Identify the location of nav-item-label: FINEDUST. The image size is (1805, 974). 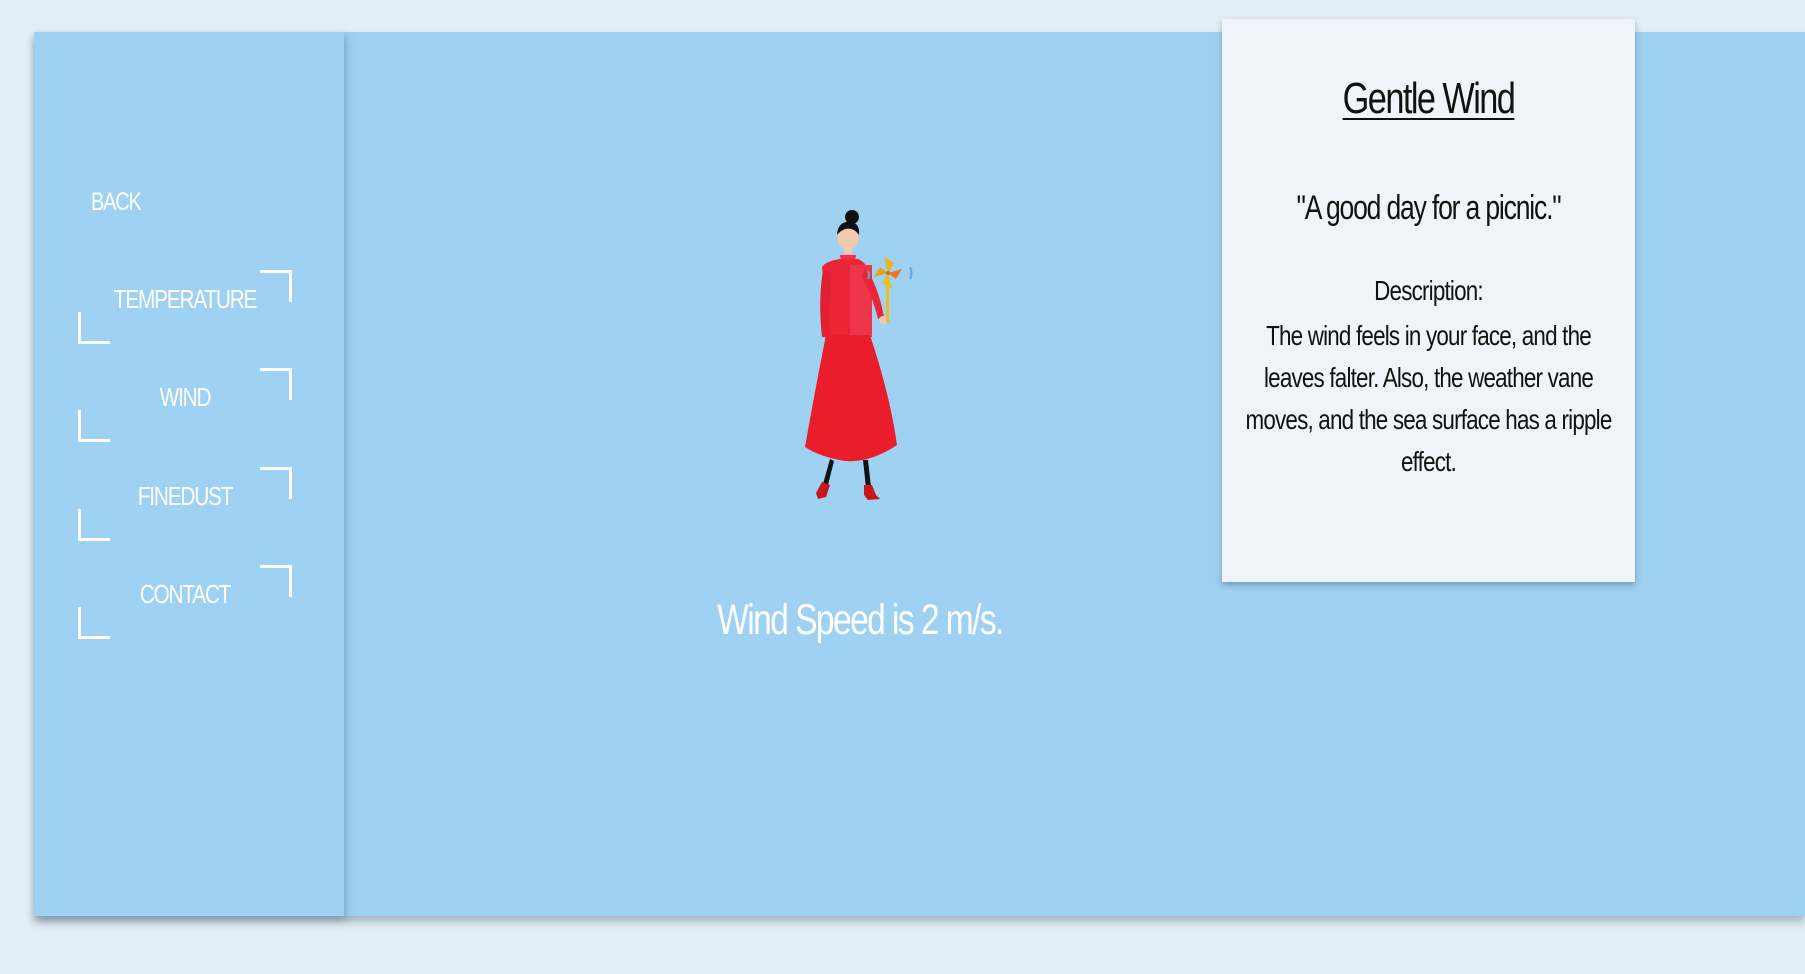
(185, 496).